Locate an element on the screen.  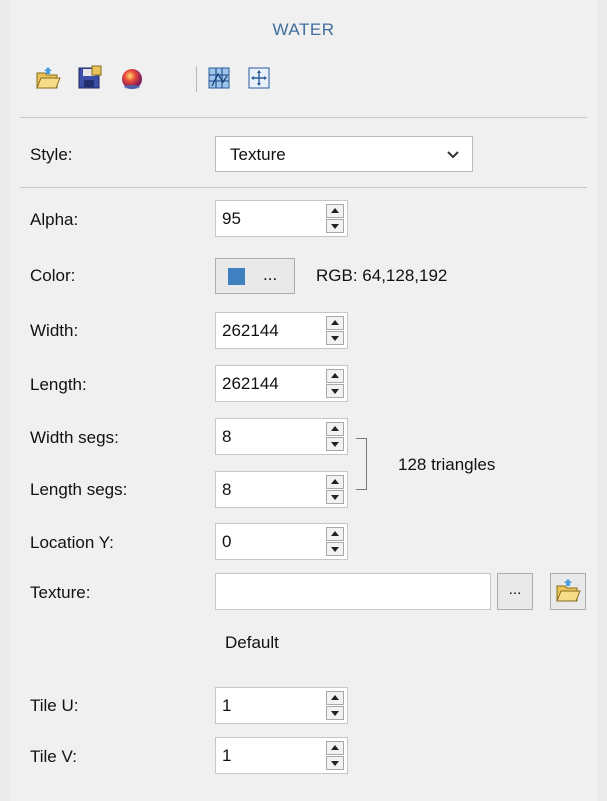
length-segs-value: 8 is located at coordinates (226, 490).